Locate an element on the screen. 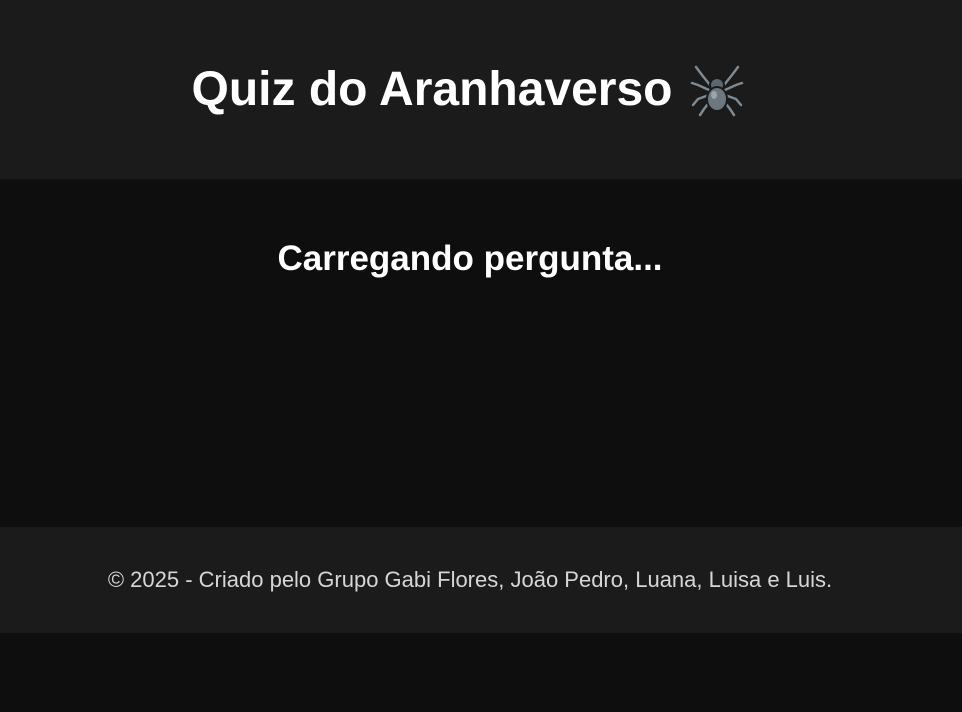 The image size is (962, 712). spider-icon is located at coordinates (717, 90).